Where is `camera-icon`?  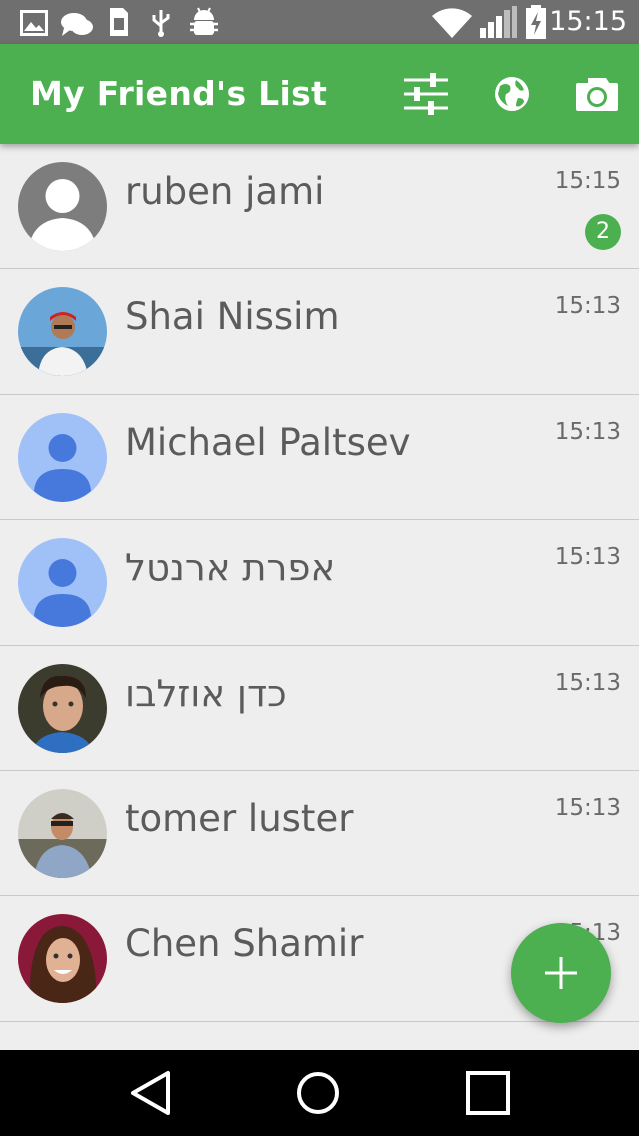 camera-icon is located at coordinates (597, 94).